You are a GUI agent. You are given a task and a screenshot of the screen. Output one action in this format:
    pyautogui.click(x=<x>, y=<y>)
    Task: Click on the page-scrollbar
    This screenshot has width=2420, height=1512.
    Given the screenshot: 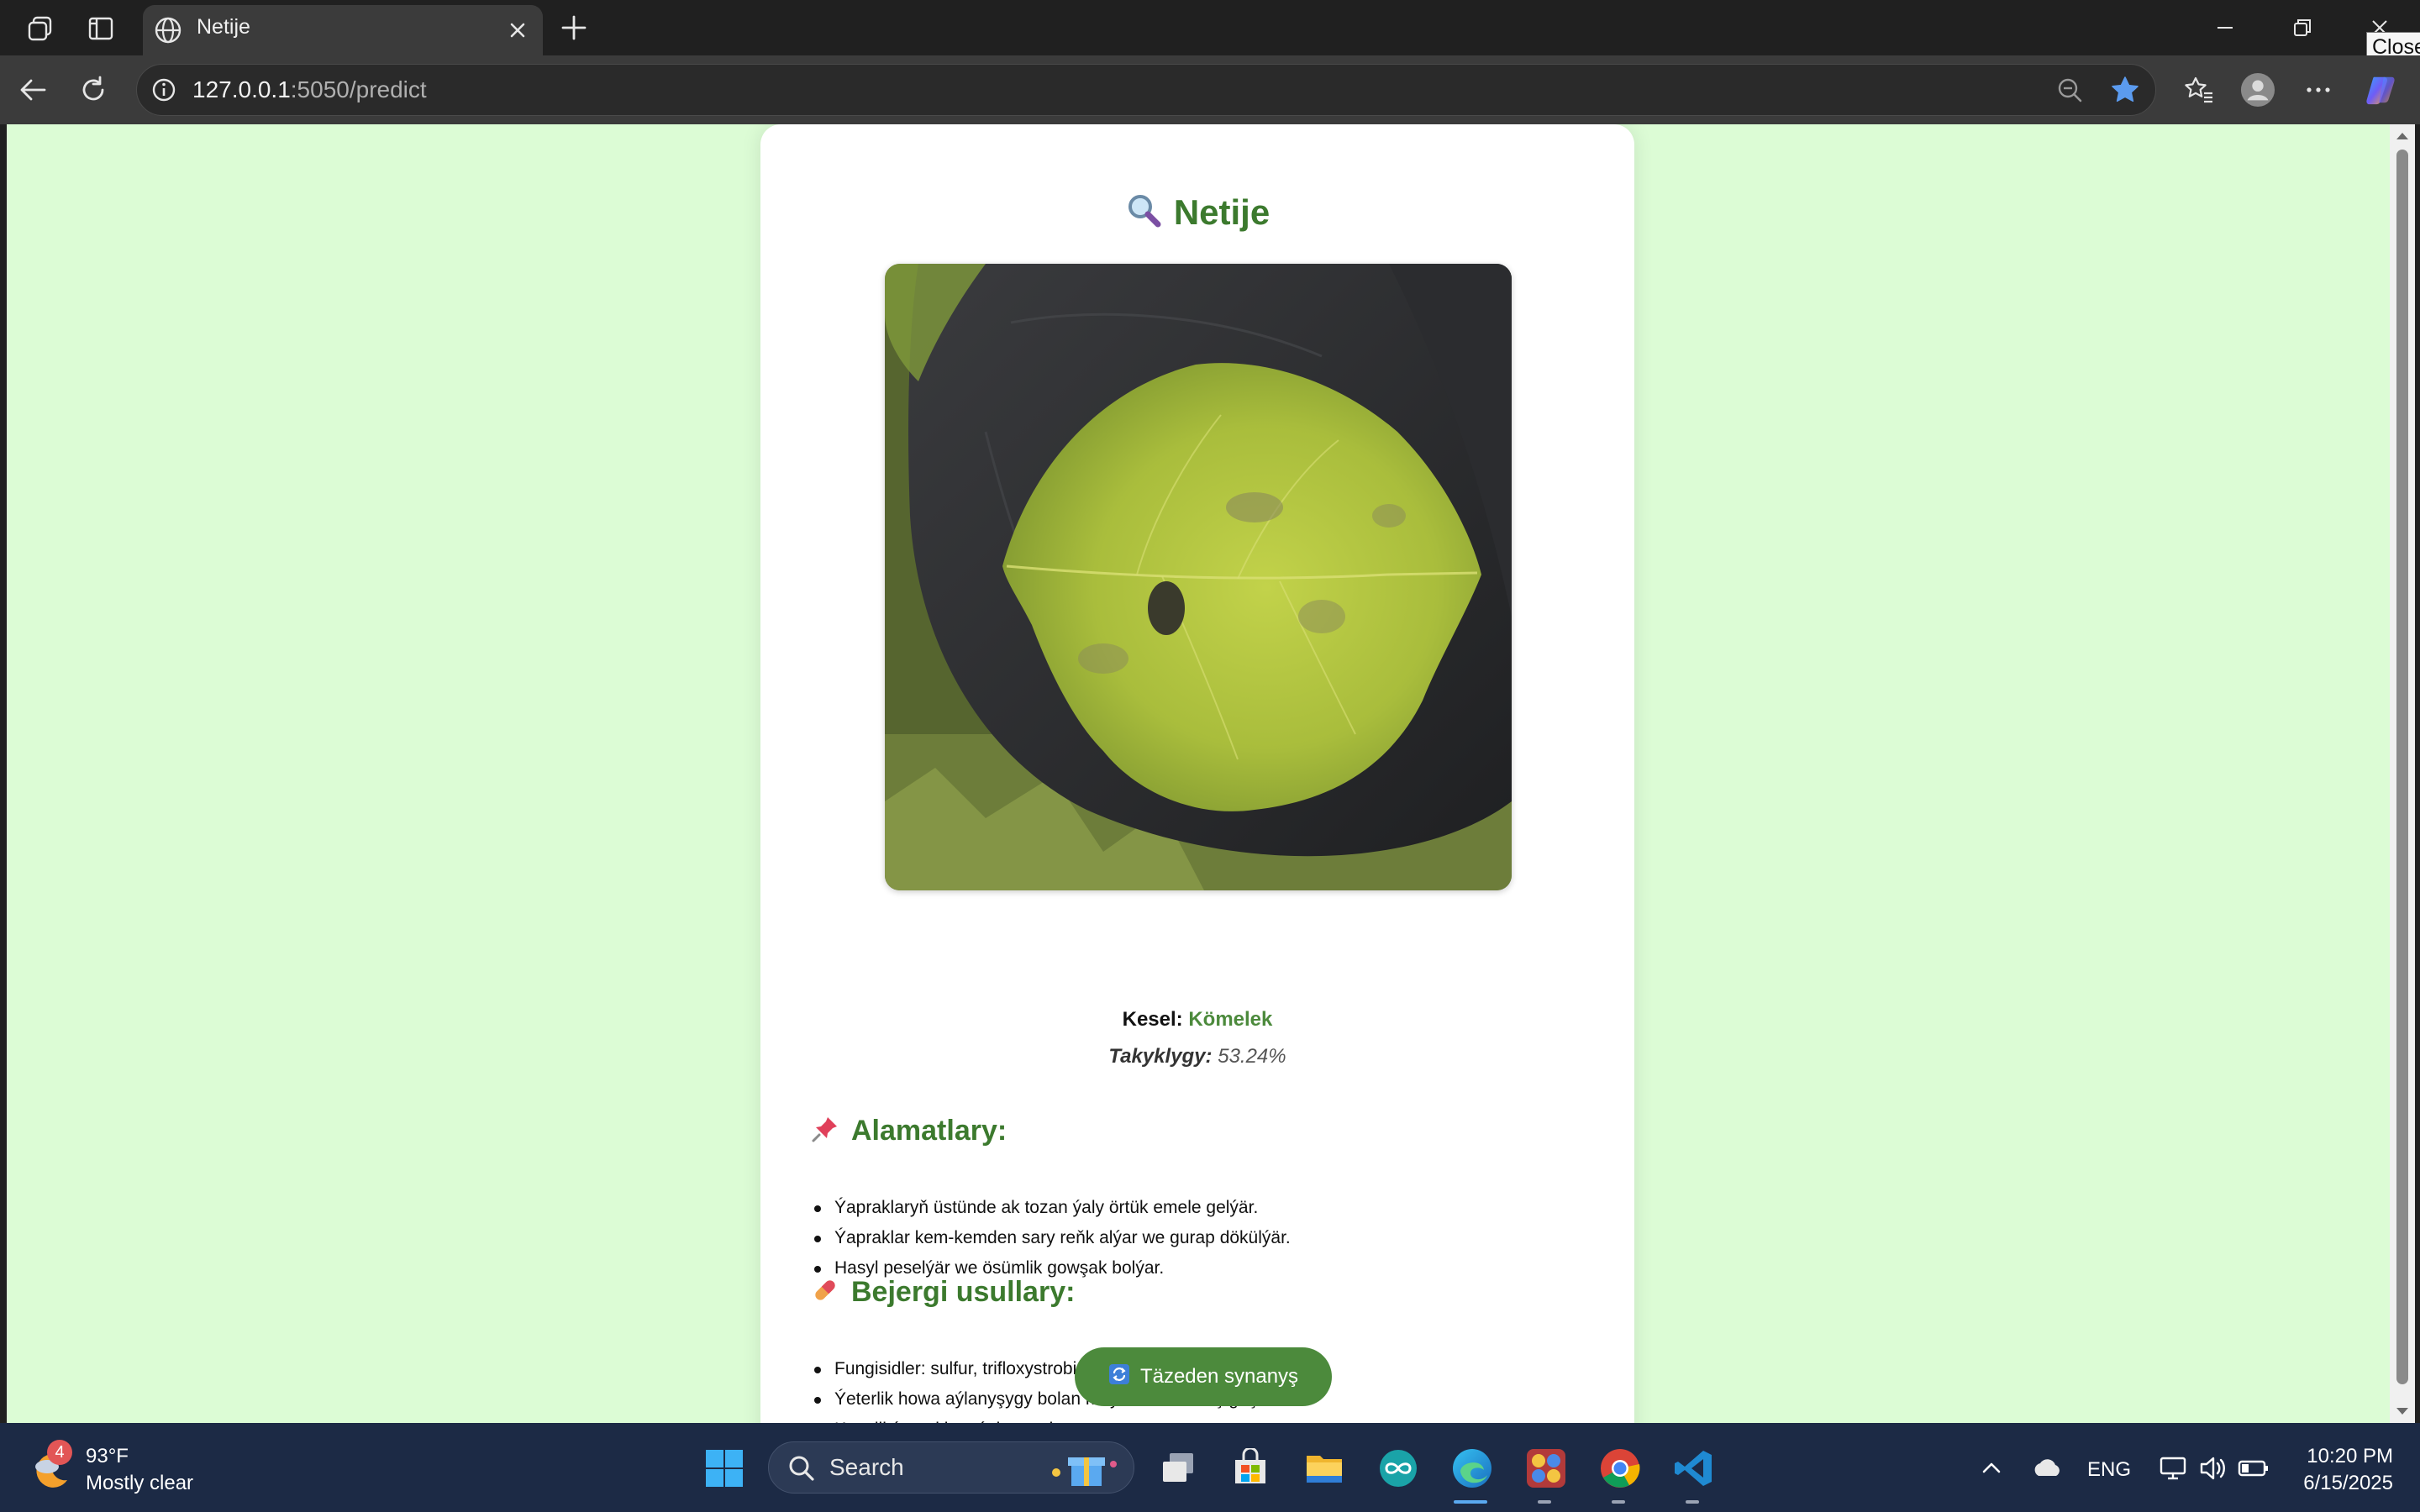 What is the action you would take?
    pyautogui.click(x=2402, y=773)
    